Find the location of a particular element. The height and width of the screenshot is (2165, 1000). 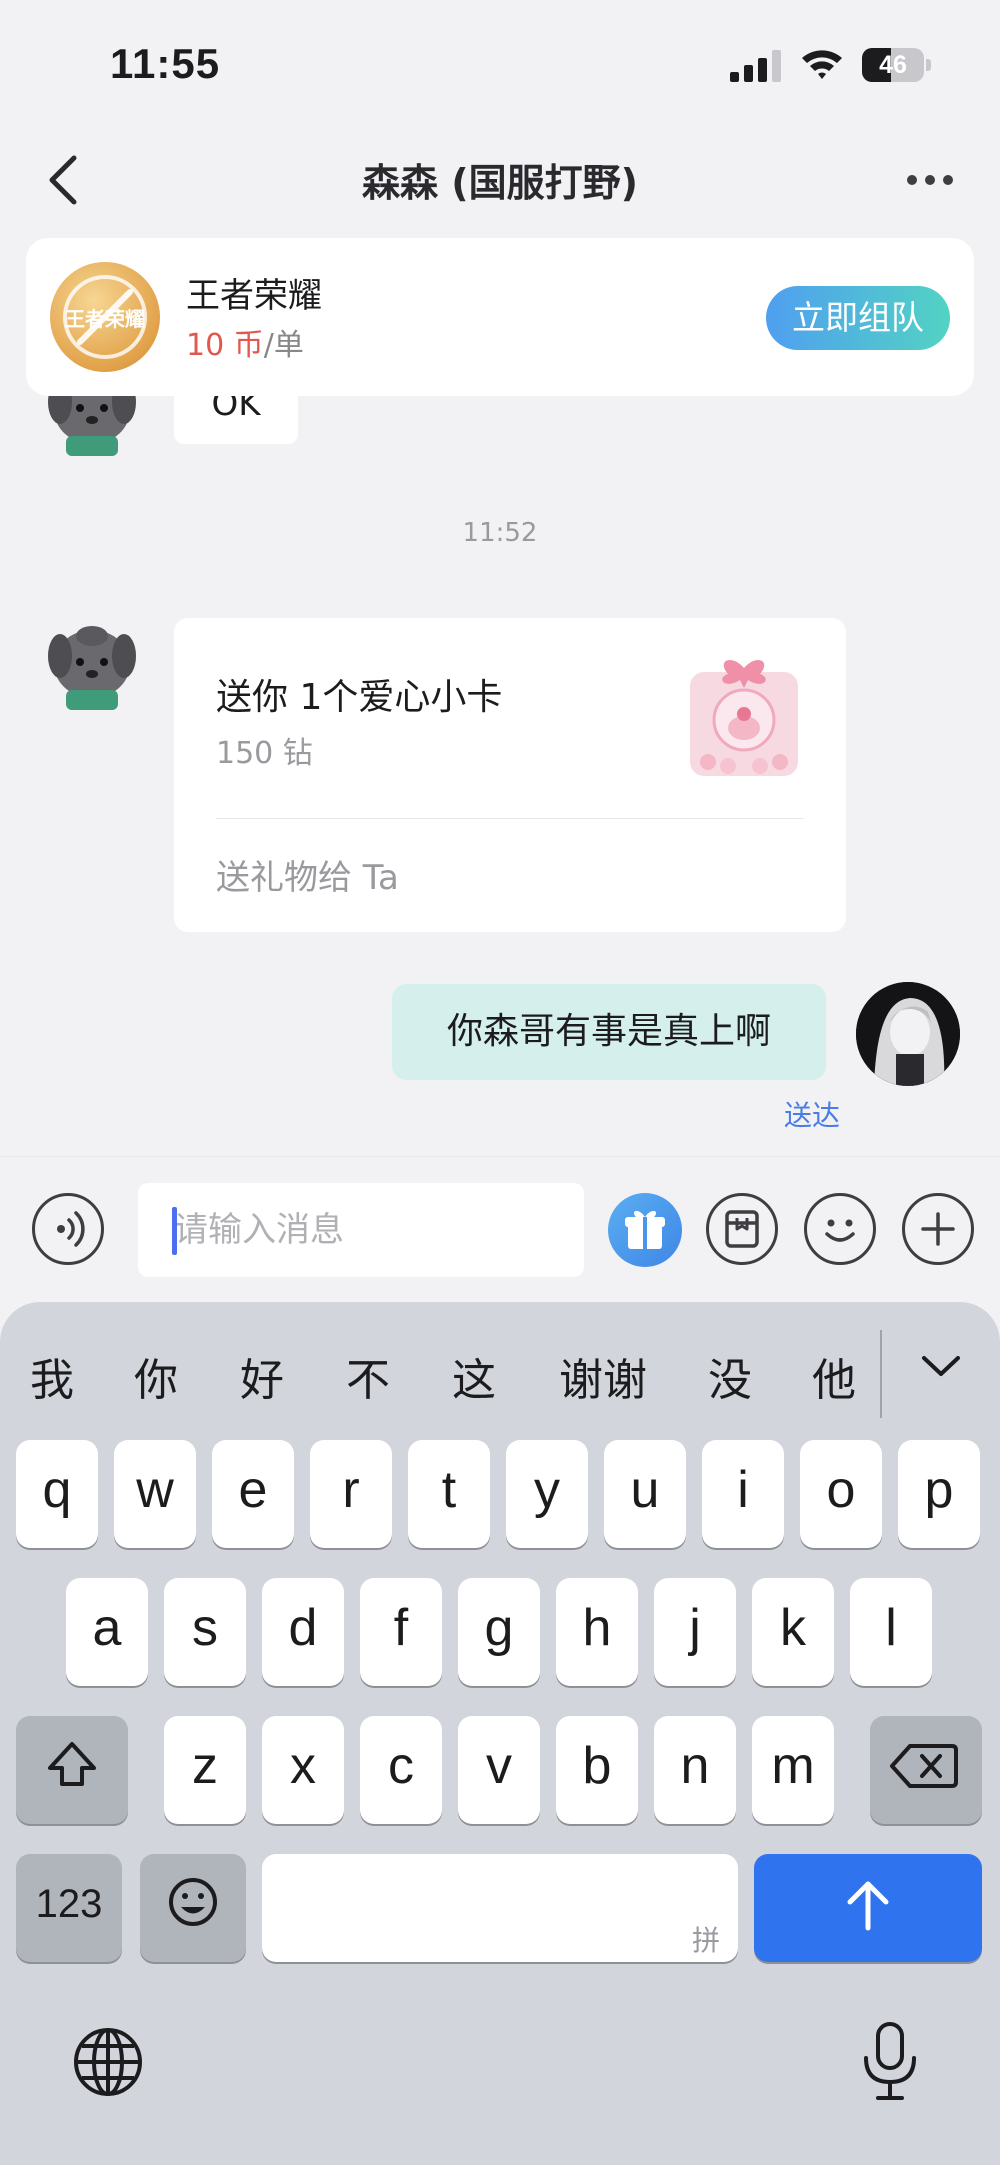

key-c: c is located at coordinates (401, 1770).